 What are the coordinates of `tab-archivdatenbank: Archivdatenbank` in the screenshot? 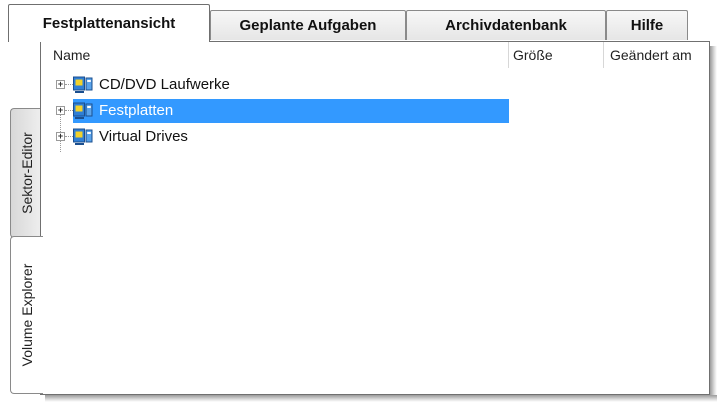 It's located at (506, 25).